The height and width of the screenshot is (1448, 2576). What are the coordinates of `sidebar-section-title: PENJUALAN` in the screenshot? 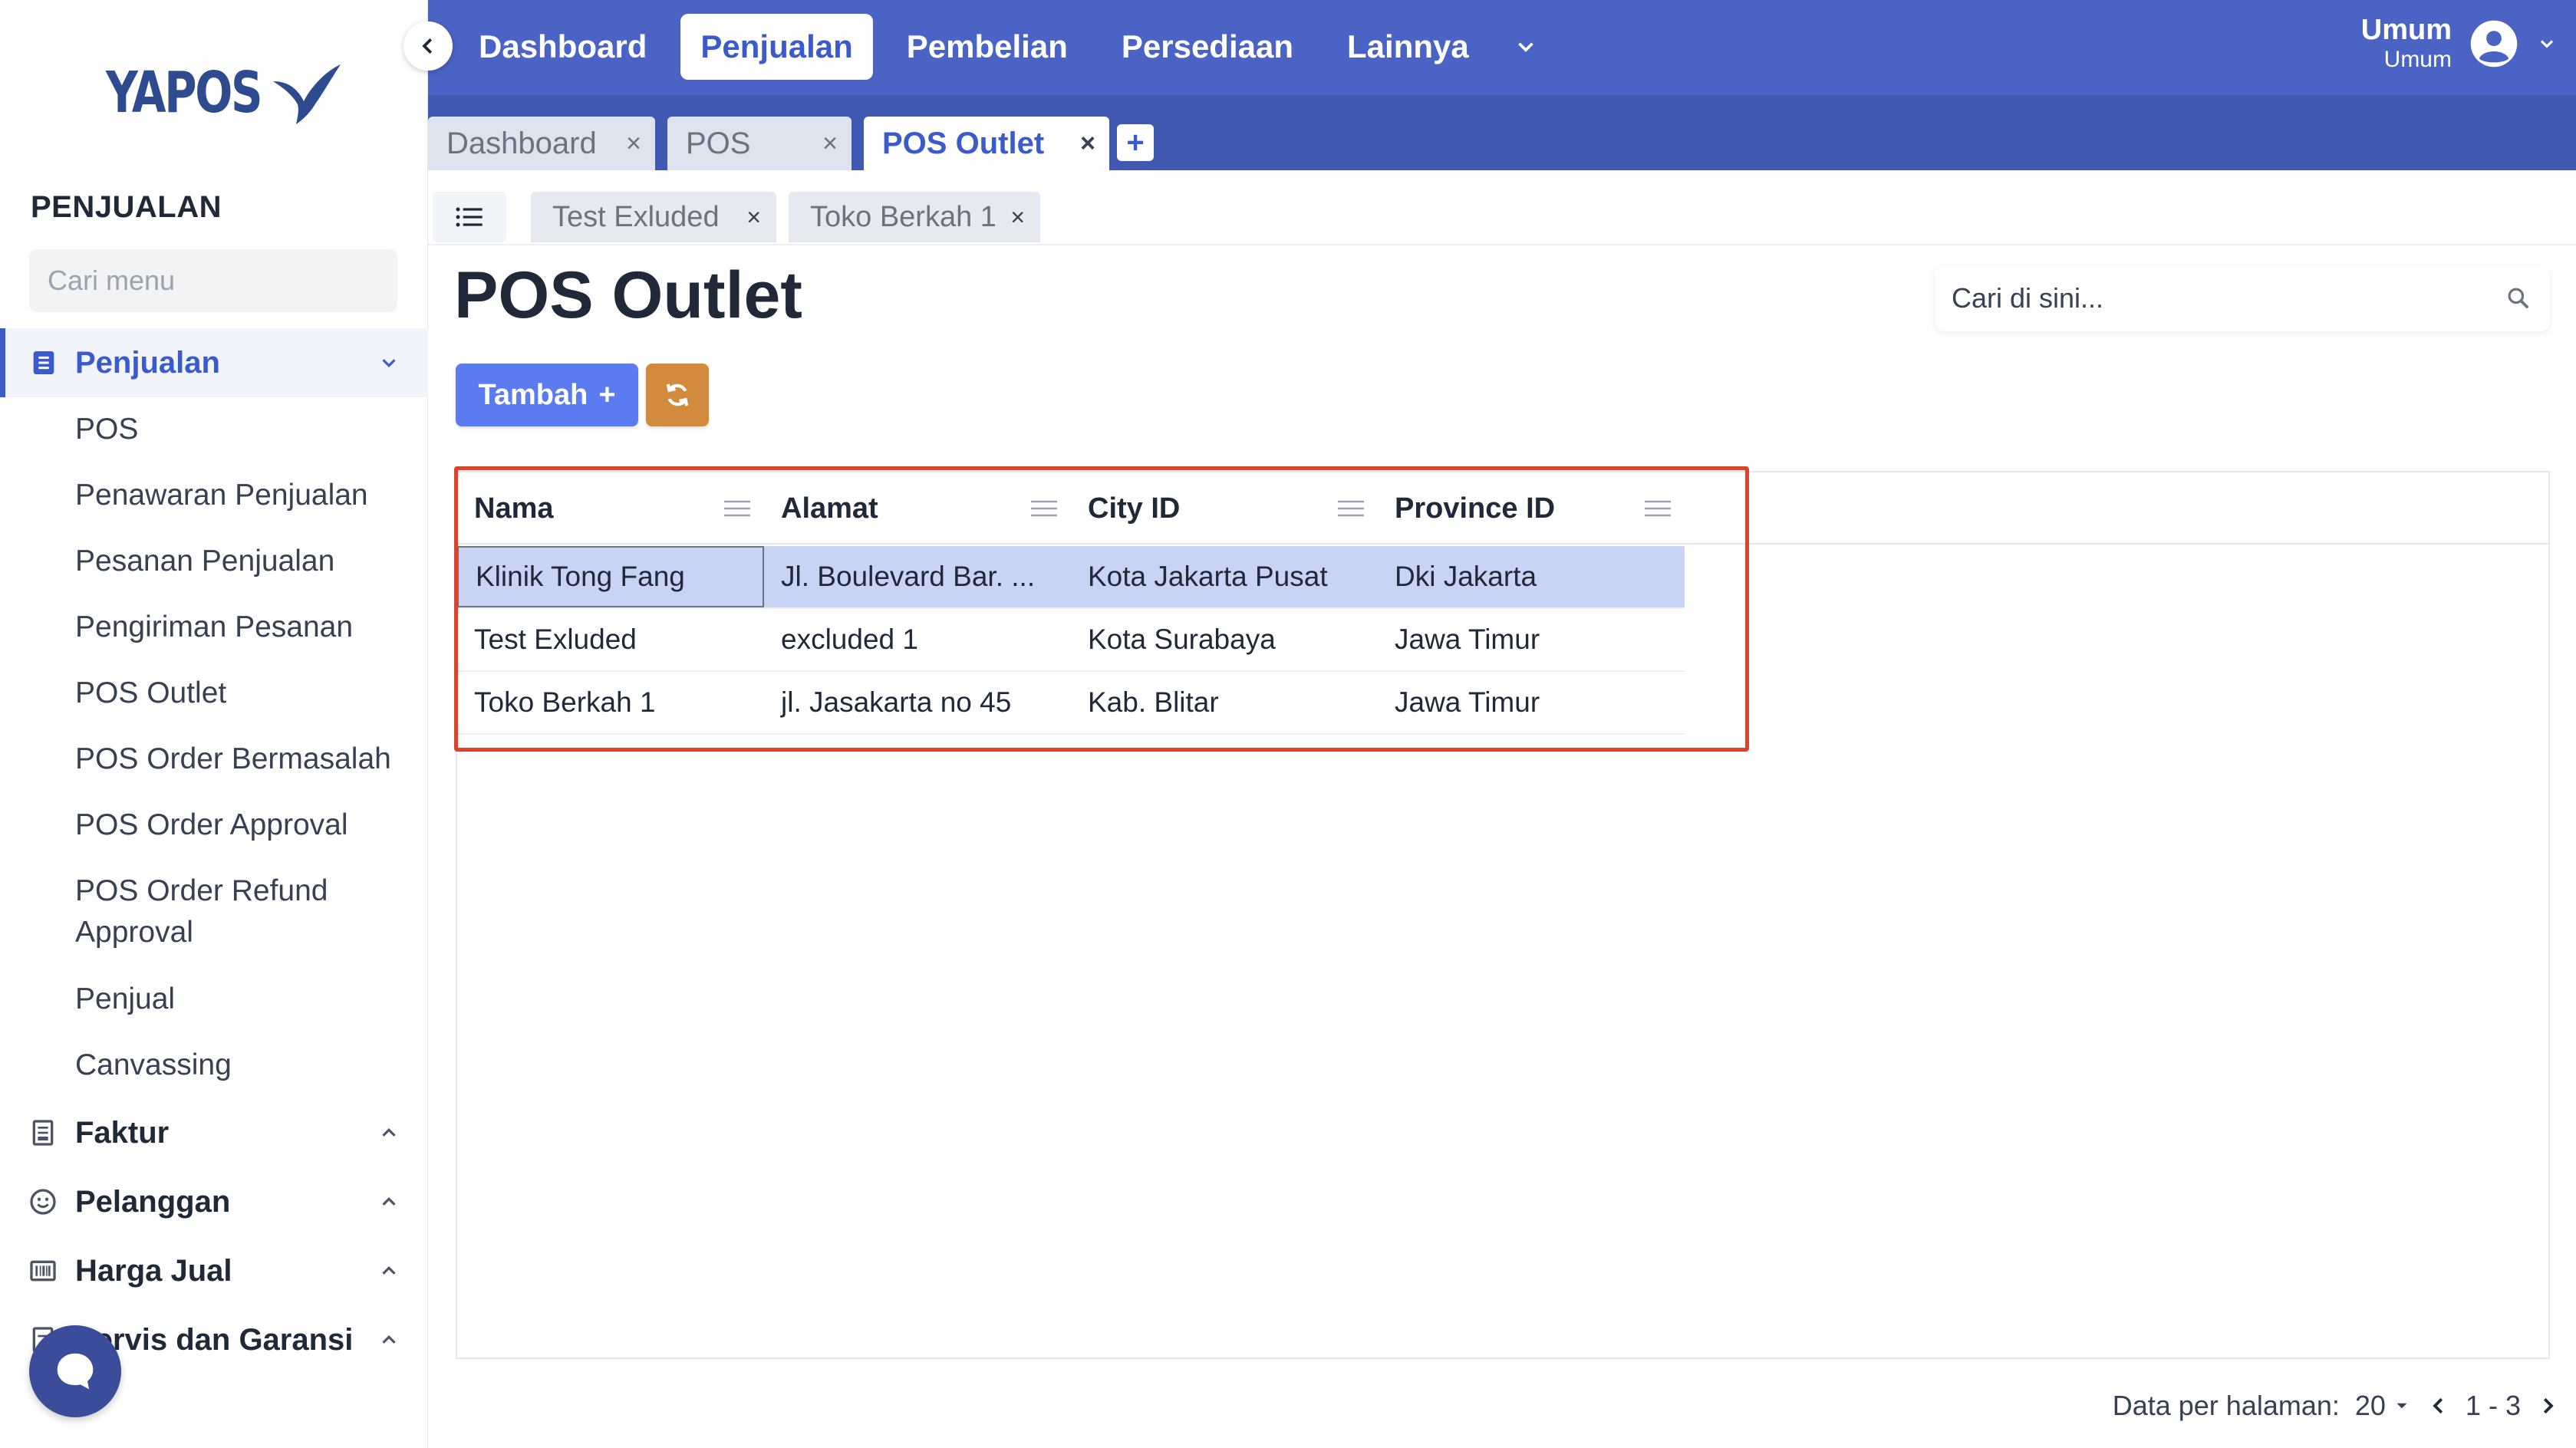 It's located at (126, 207).